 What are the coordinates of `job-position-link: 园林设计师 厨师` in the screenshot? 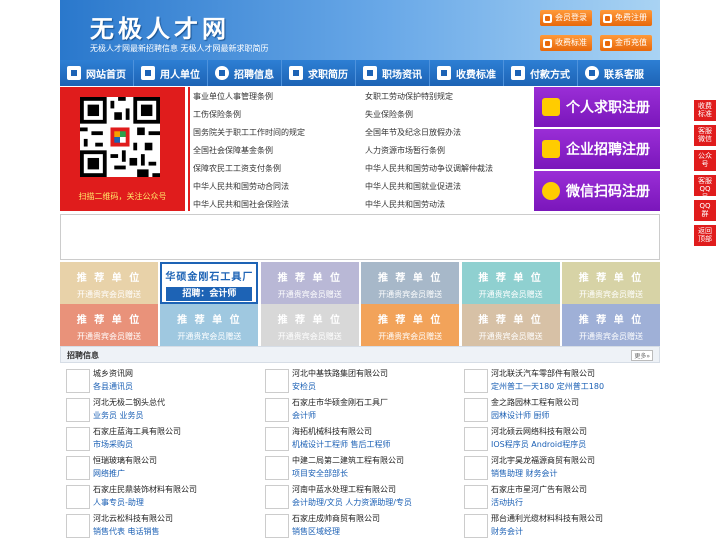 It's located at (520, 415).